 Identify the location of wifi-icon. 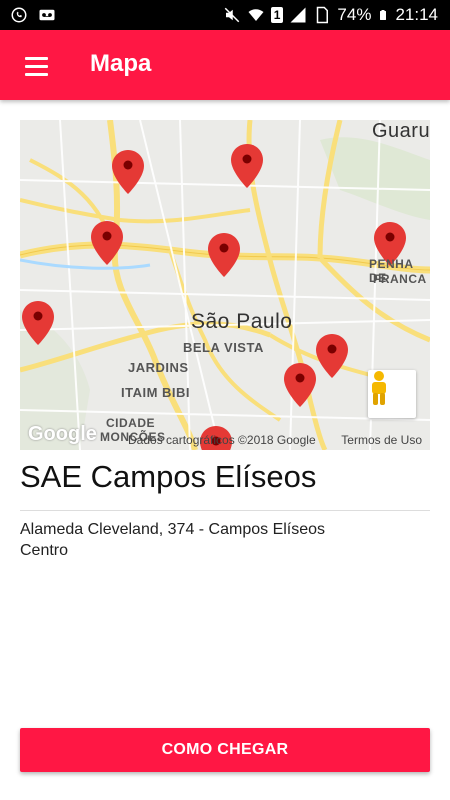
(256, 15).